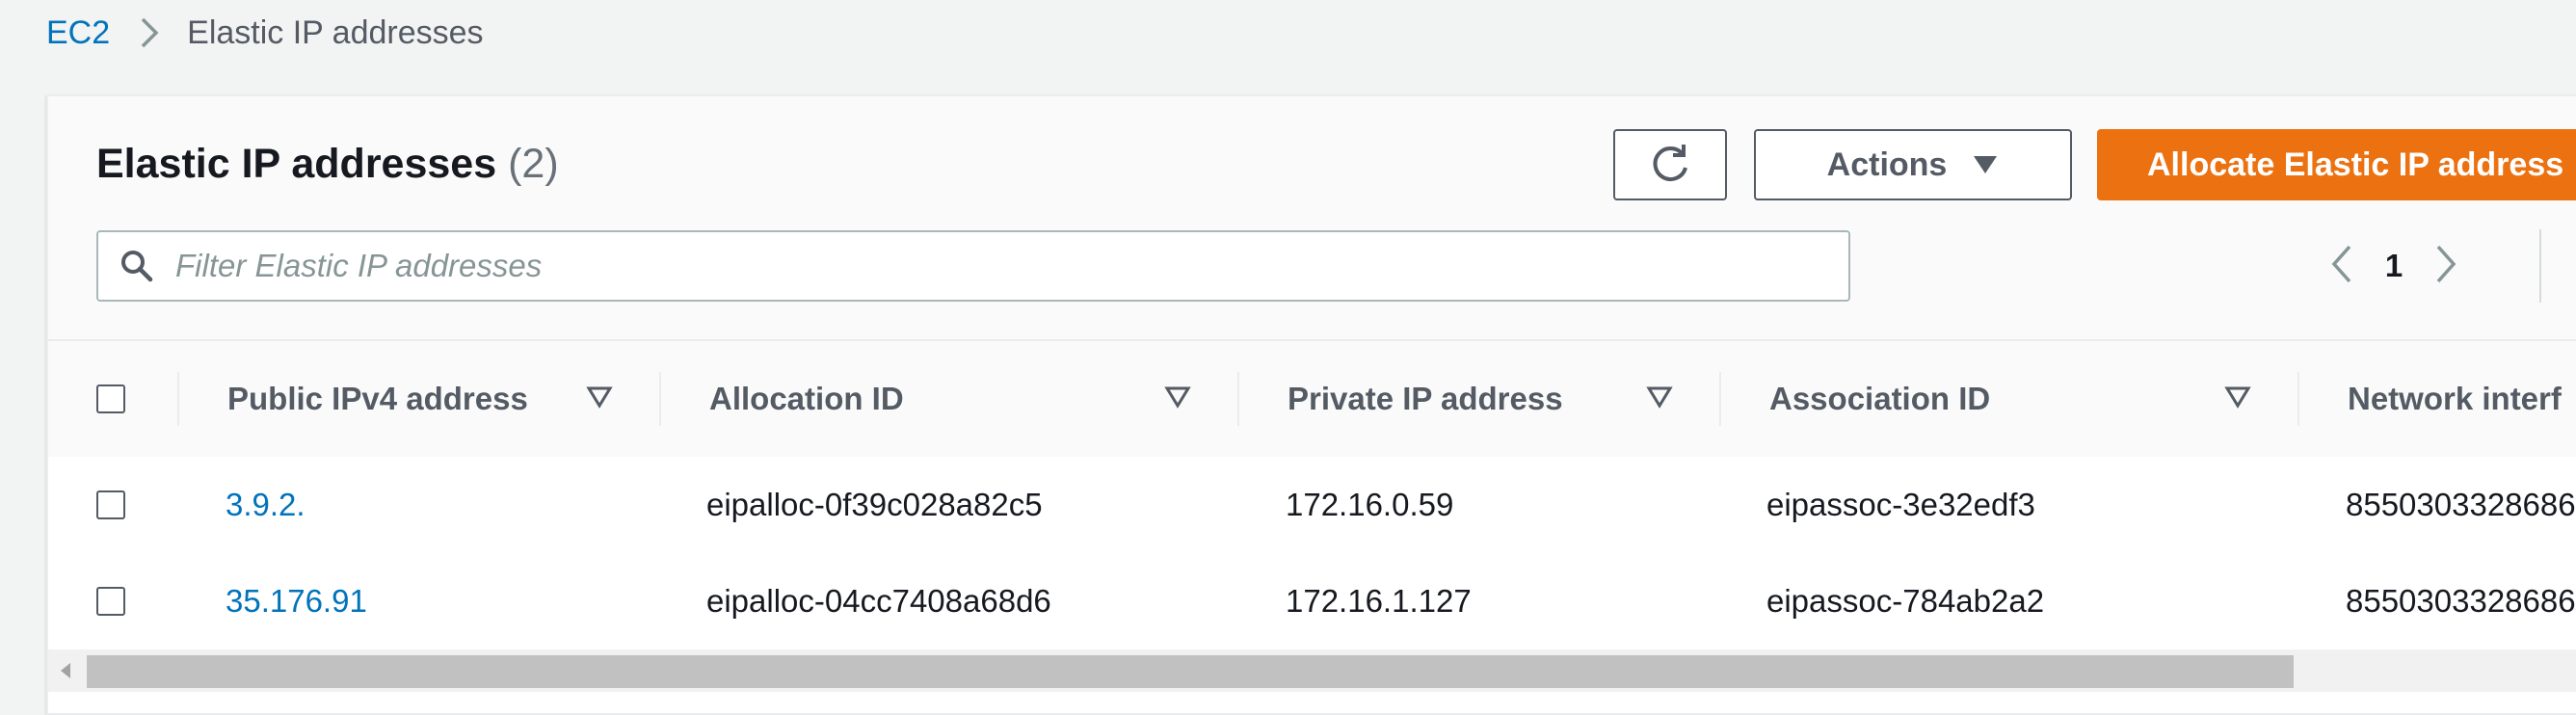 Image resolution: width=2576 pixels, height=715 pixels. What do you see at coordinates (874, 504) in the screenshot?
I see `allocation-id-cell: eipalloc-0f39c028a82c5` at bounding box center [874, 504].